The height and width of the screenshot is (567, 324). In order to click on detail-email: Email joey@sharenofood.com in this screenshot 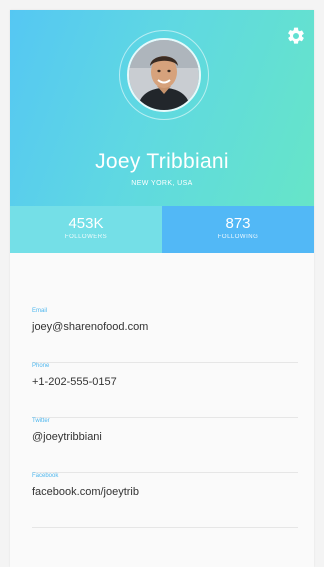, I will do `click(165, 335)`.